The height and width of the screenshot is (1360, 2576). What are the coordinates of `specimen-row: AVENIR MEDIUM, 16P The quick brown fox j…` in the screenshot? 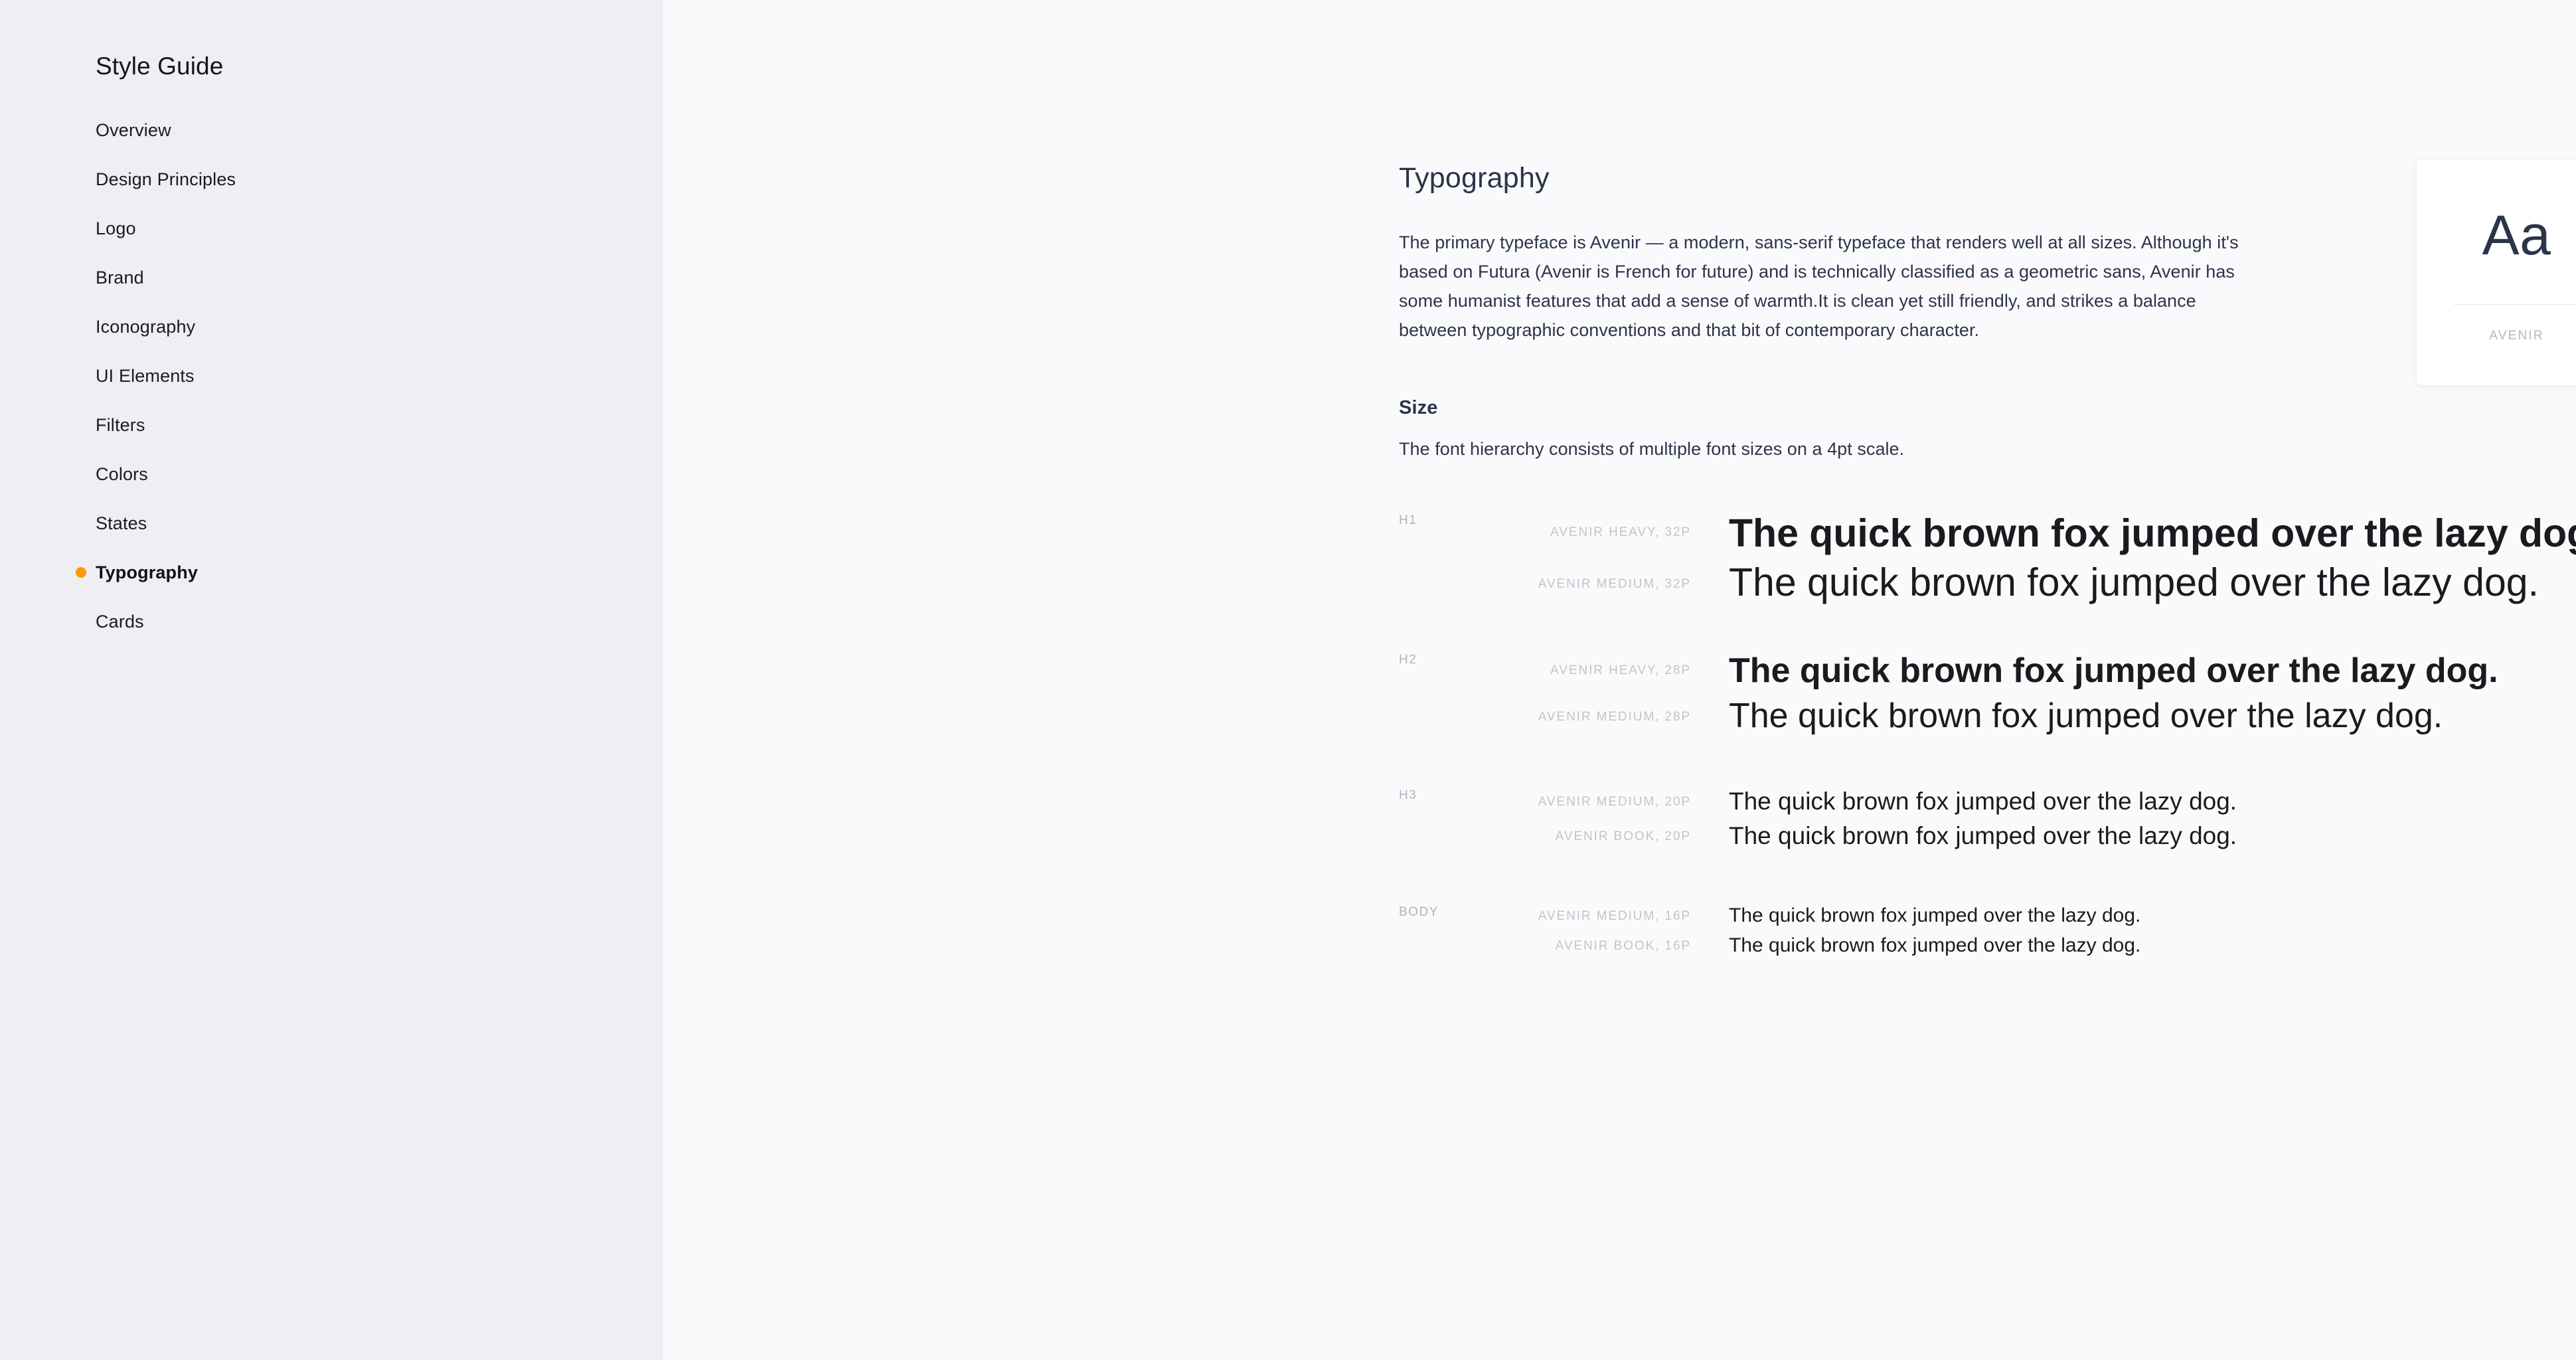 It's located at (1987, 921).